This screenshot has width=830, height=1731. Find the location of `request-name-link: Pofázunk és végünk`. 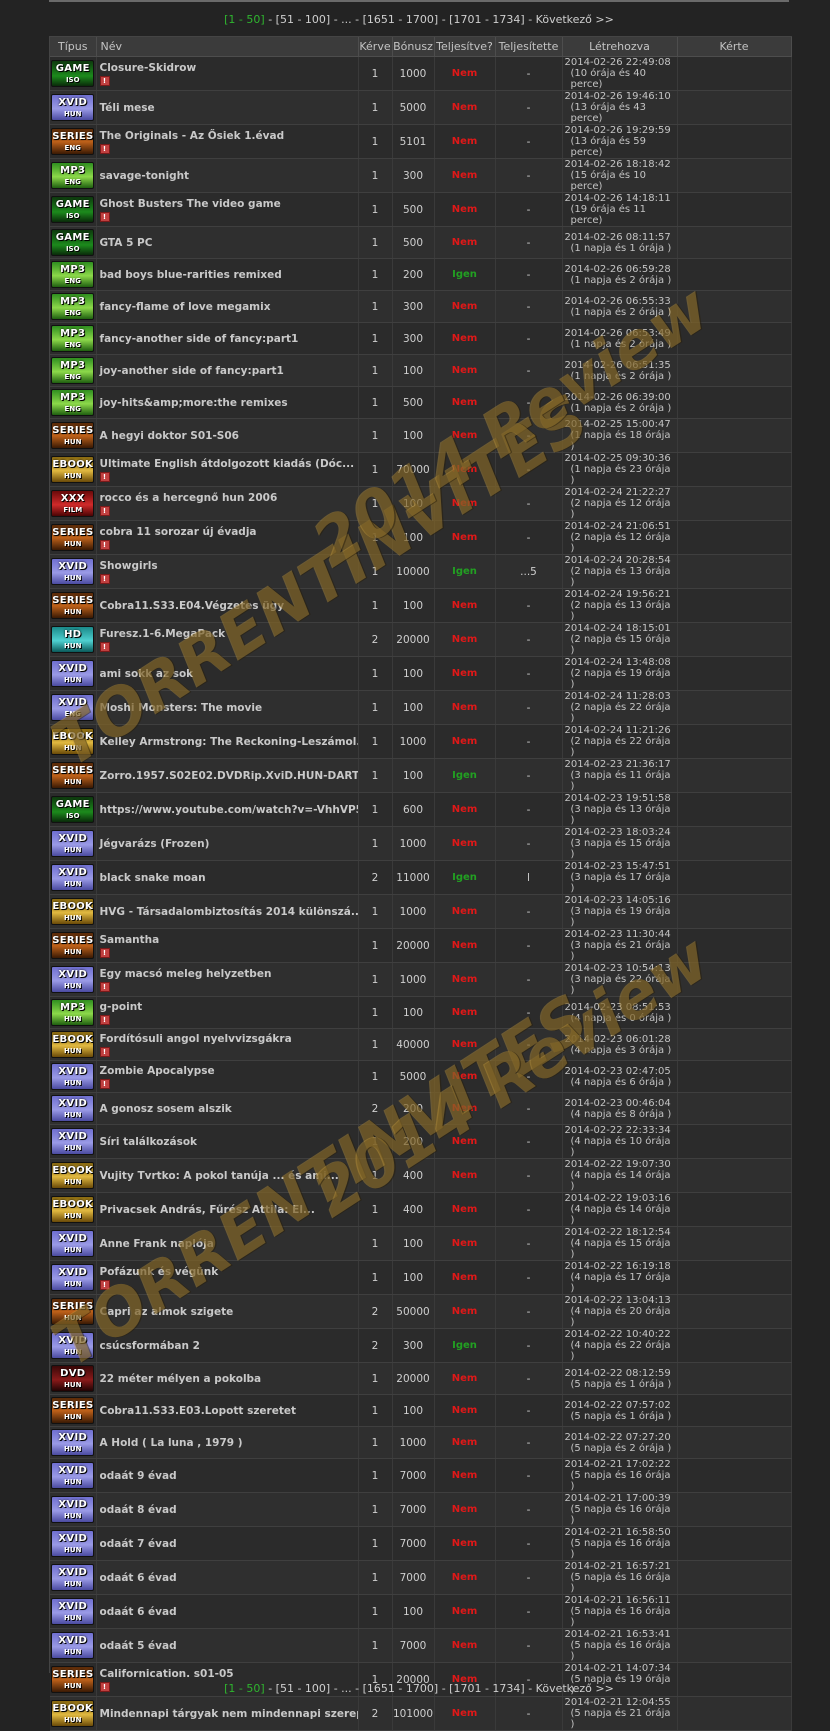

request-name-link: Pofázunk és végünk is located at coordinates (229, 1272).